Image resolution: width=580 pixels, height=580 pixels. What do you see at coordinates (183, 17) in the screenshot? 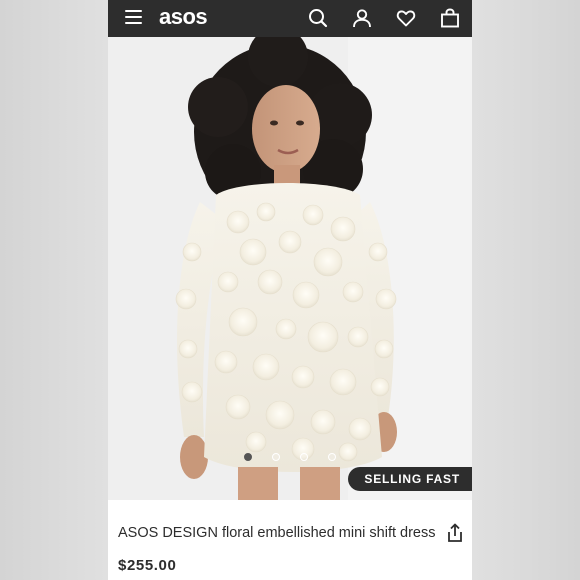
I see `brand-logo: asos` at bounding box center [183, 17].